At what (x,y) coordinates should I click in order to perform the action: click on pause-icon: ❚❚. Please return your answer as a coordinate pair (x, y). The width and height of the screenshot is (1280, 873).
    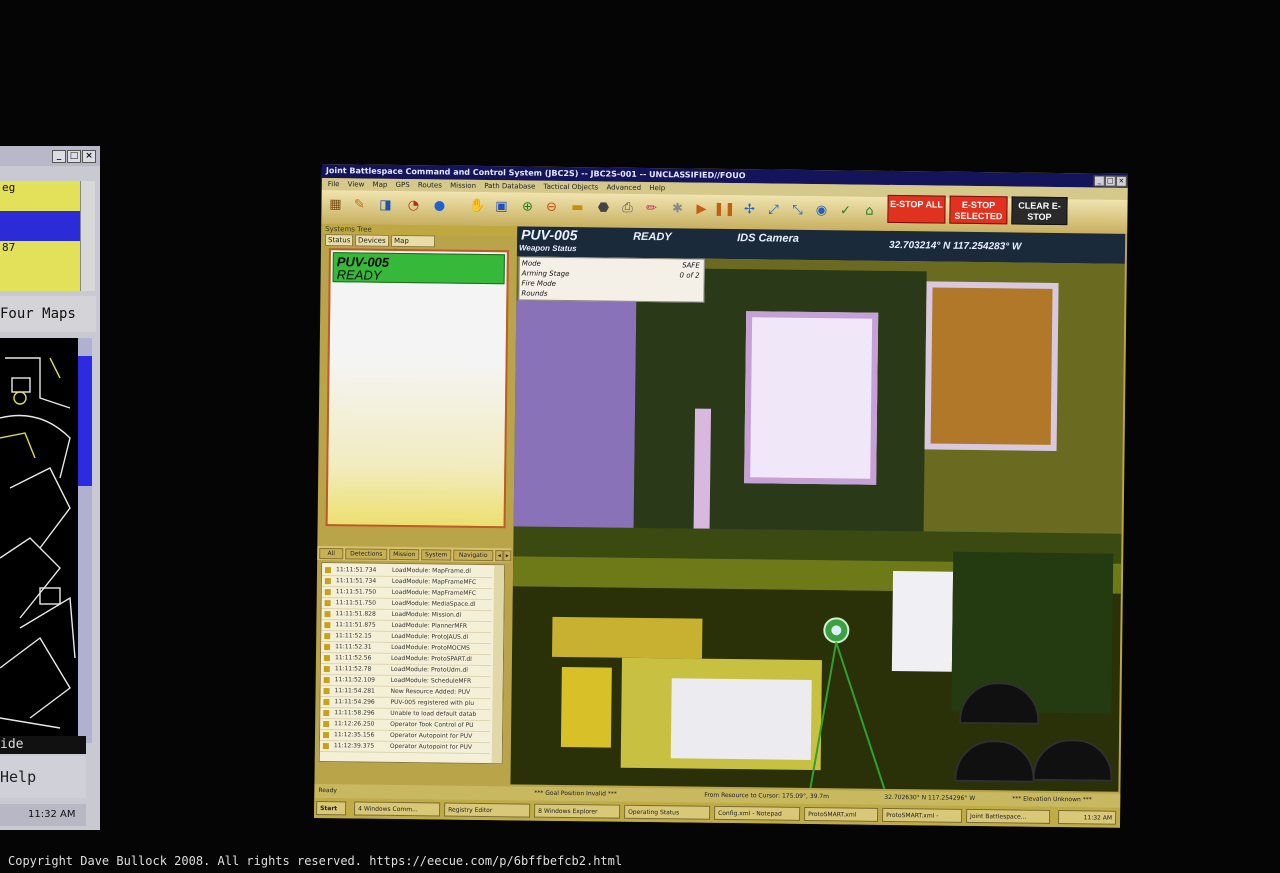
    Looking at the image, I should click on (724, 210).